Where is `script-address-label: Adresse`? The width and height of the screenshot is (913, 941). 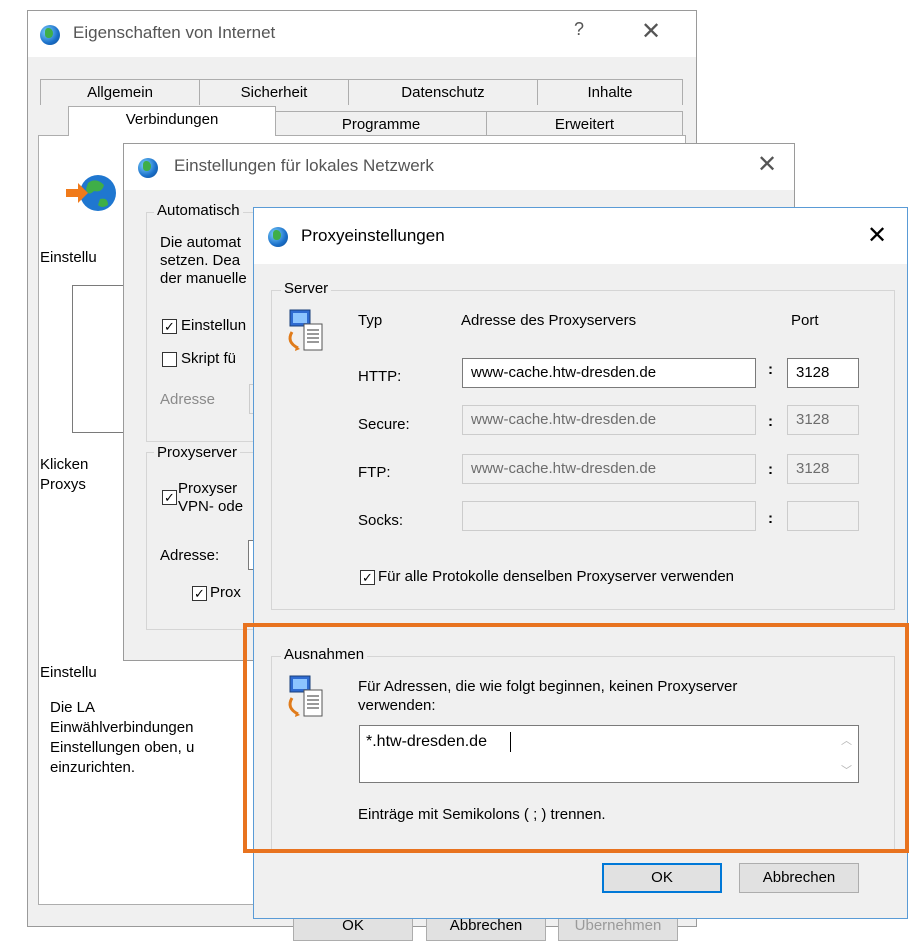 script-address-label: Adresse is located at coordinates (188, 399).